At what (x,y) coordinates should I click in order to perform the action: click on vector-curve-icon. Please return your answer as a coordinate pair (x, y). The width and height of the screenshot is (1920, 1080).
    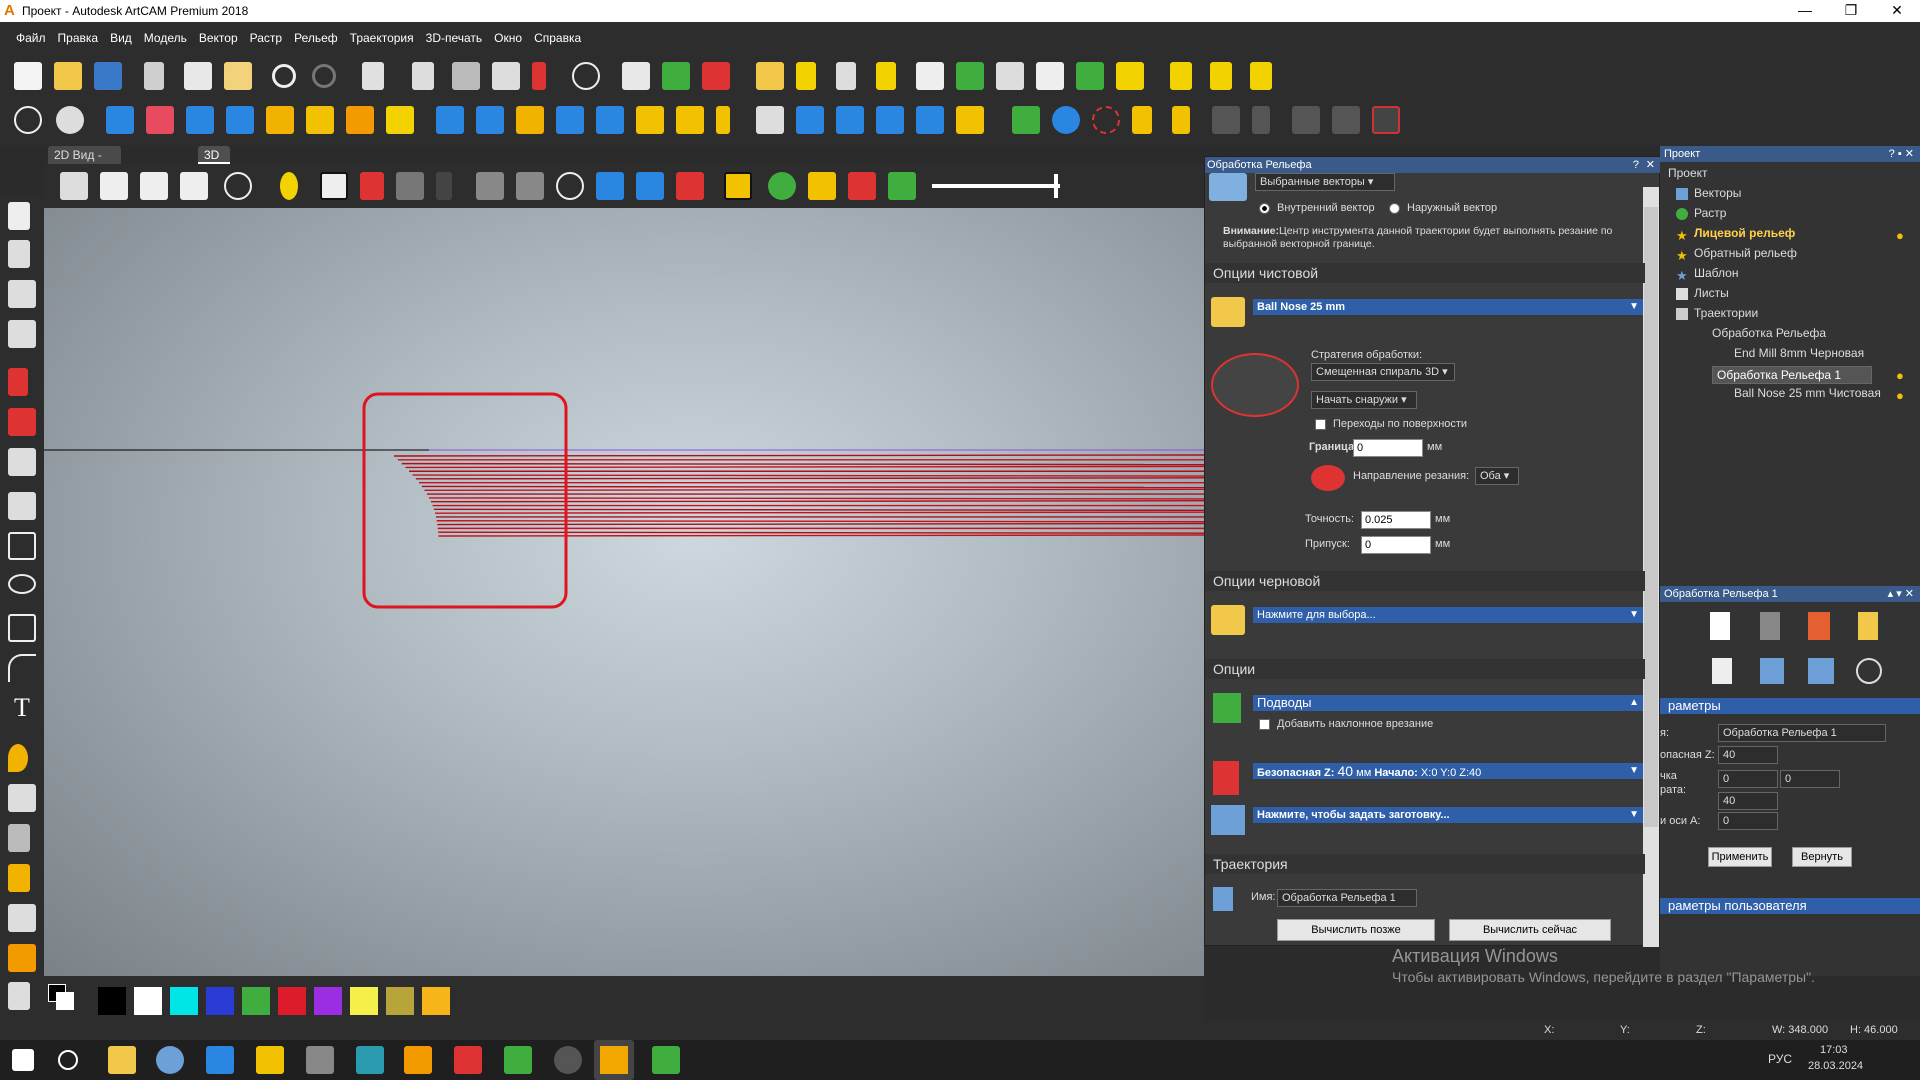
    Looking at the image, I should click on (886, 76).